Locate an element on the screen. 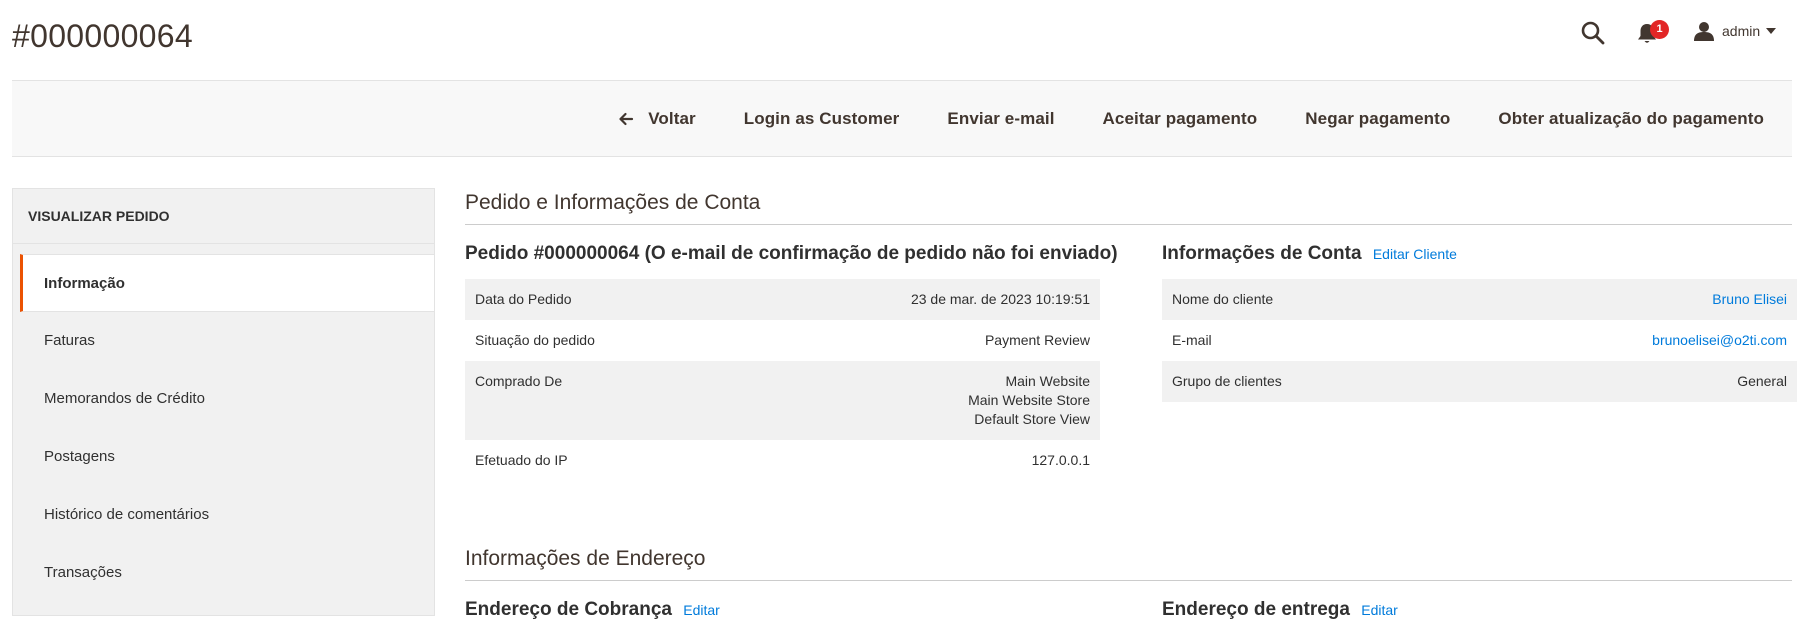 The width and height of the screenshot is (1804, 635). arrow-left-icon is located at coordinates (626, 118).